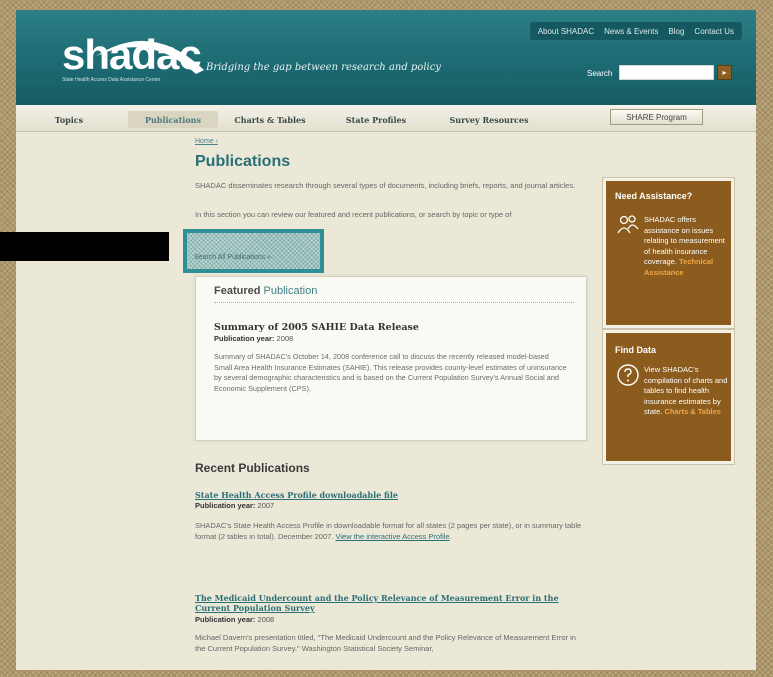 Image resolution: width=773 pixels, height=677 pixels. What do you see at coordinates (450, 536) in the screenshot?
I see `recent-pub-desc-end-1: .` at bounding box center [450, 536].